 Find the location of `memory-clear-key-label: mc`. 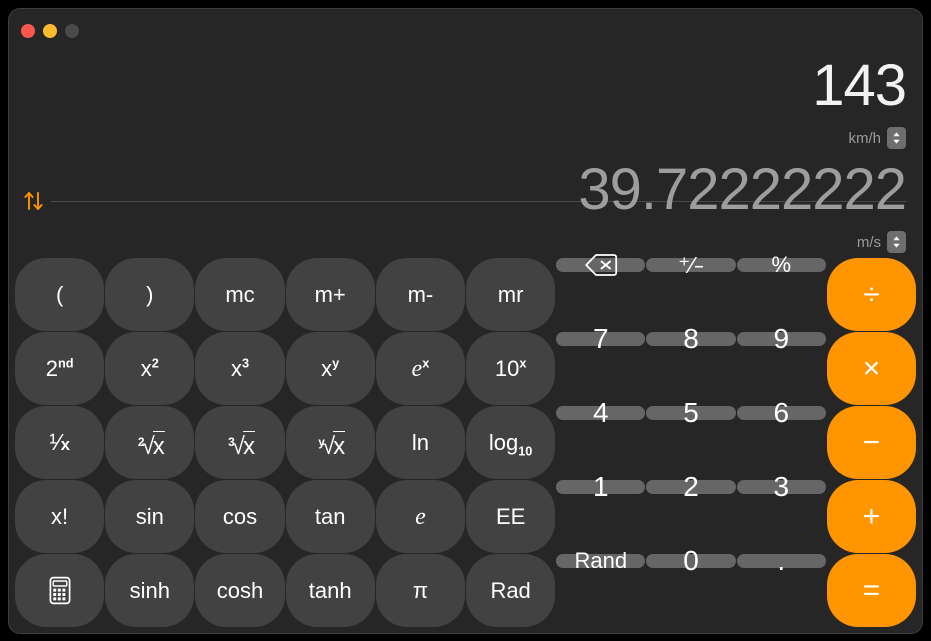

memory-clear-key-label: mc is located at coordinates (240, 294).